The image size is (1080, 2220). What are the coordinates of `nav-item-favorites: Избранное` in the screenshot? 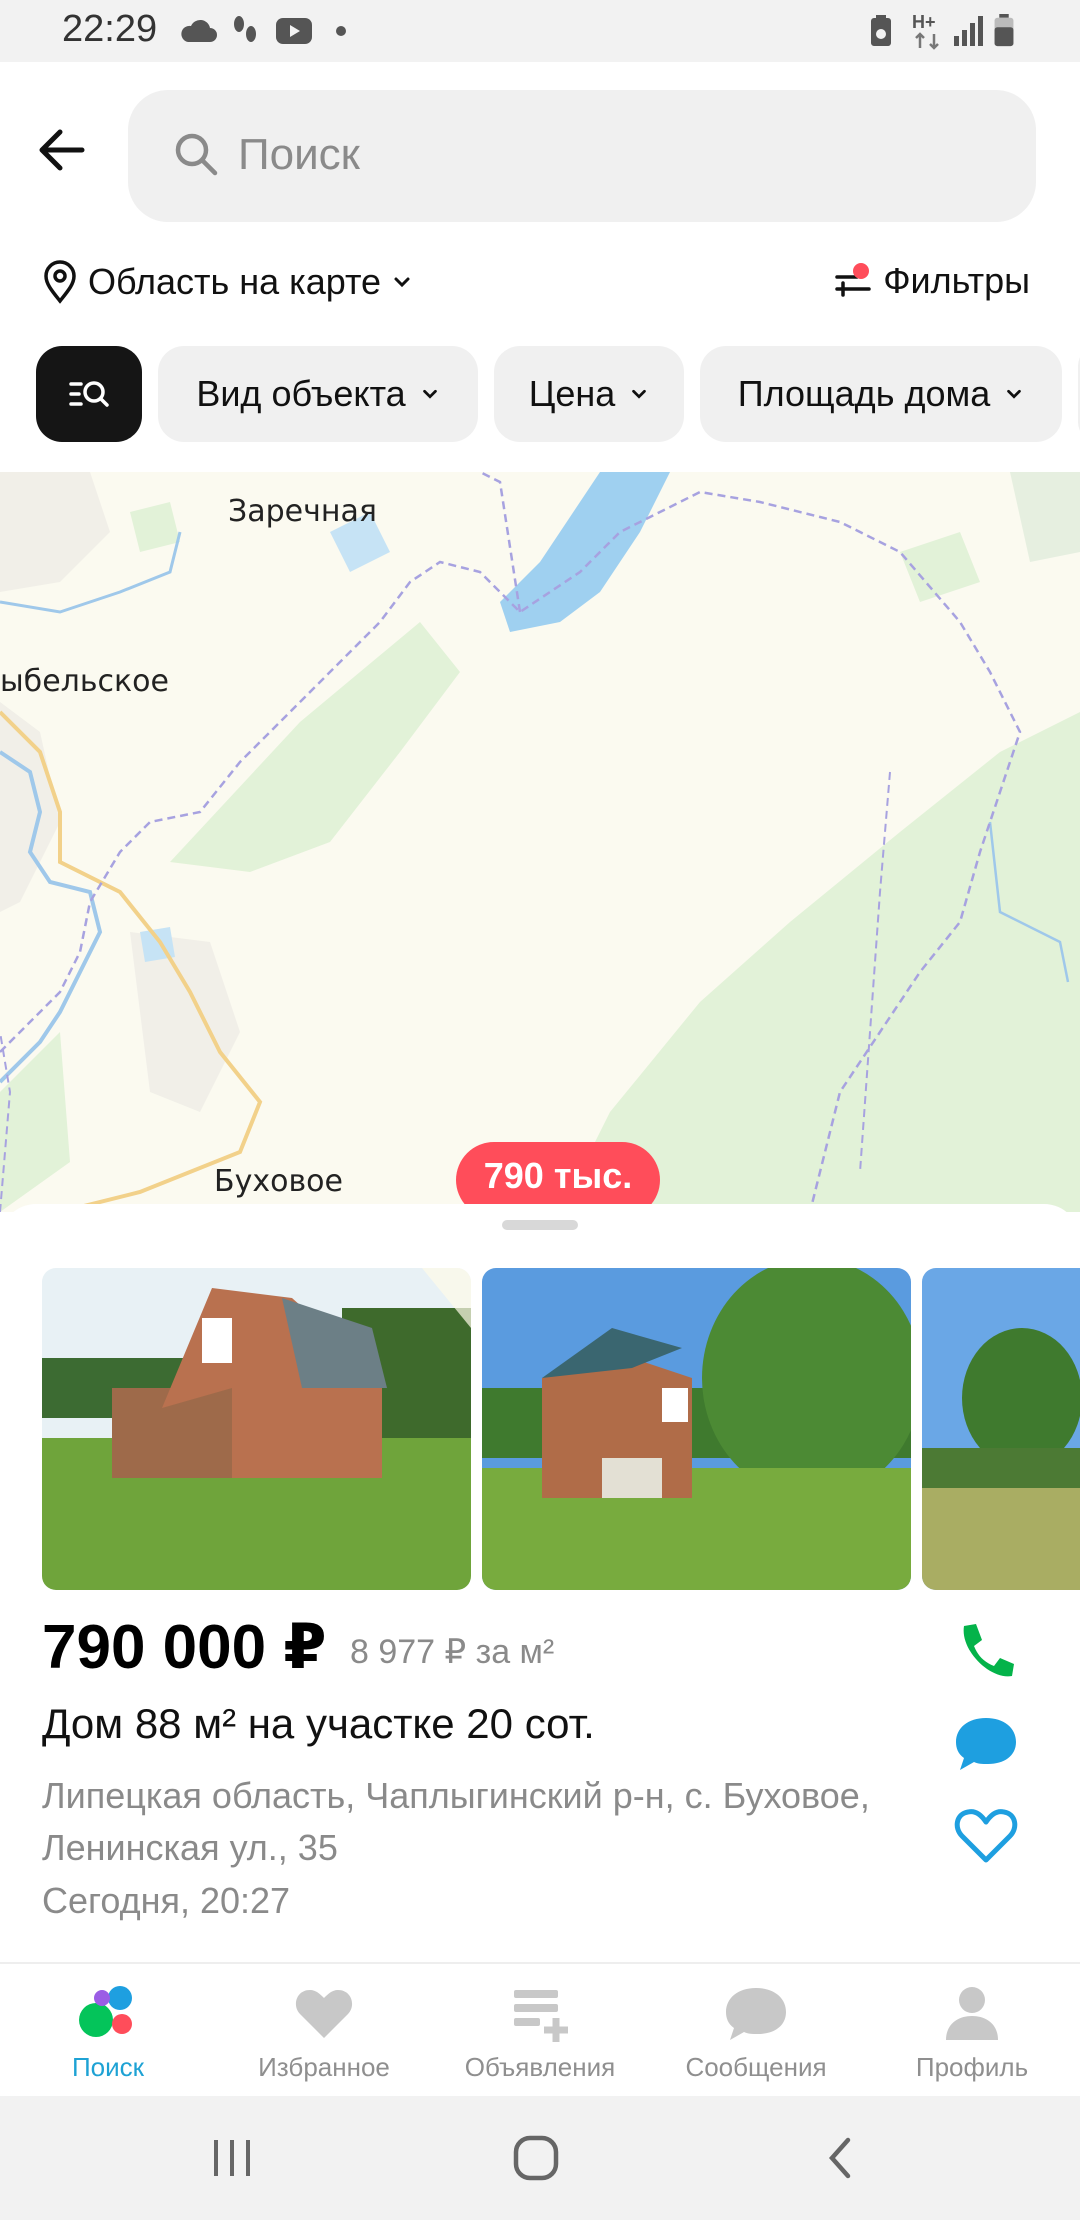 It's located at (324, 2031).